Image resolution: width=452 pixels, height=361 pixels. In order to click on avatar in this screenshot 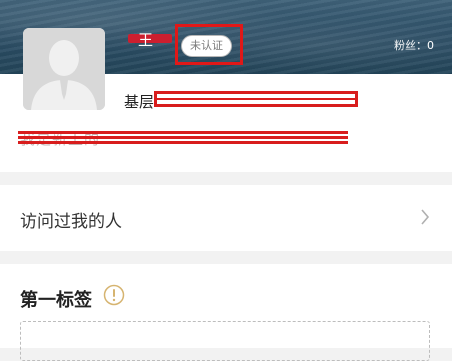, I will do `click(64, 69)`.